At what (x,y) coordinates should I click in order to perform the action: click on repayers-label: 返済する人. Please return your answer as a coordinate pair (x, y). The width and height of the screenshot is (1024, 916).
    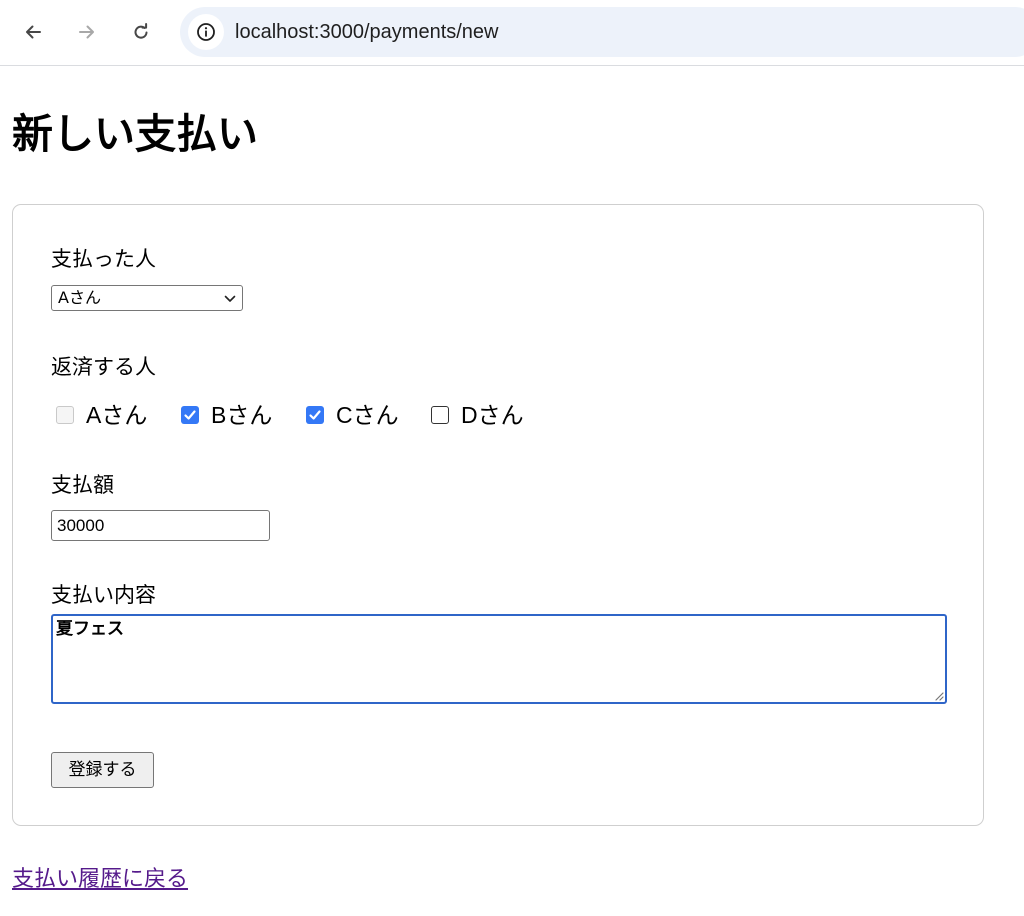
    Looking at the image, I should click on (103, 367).